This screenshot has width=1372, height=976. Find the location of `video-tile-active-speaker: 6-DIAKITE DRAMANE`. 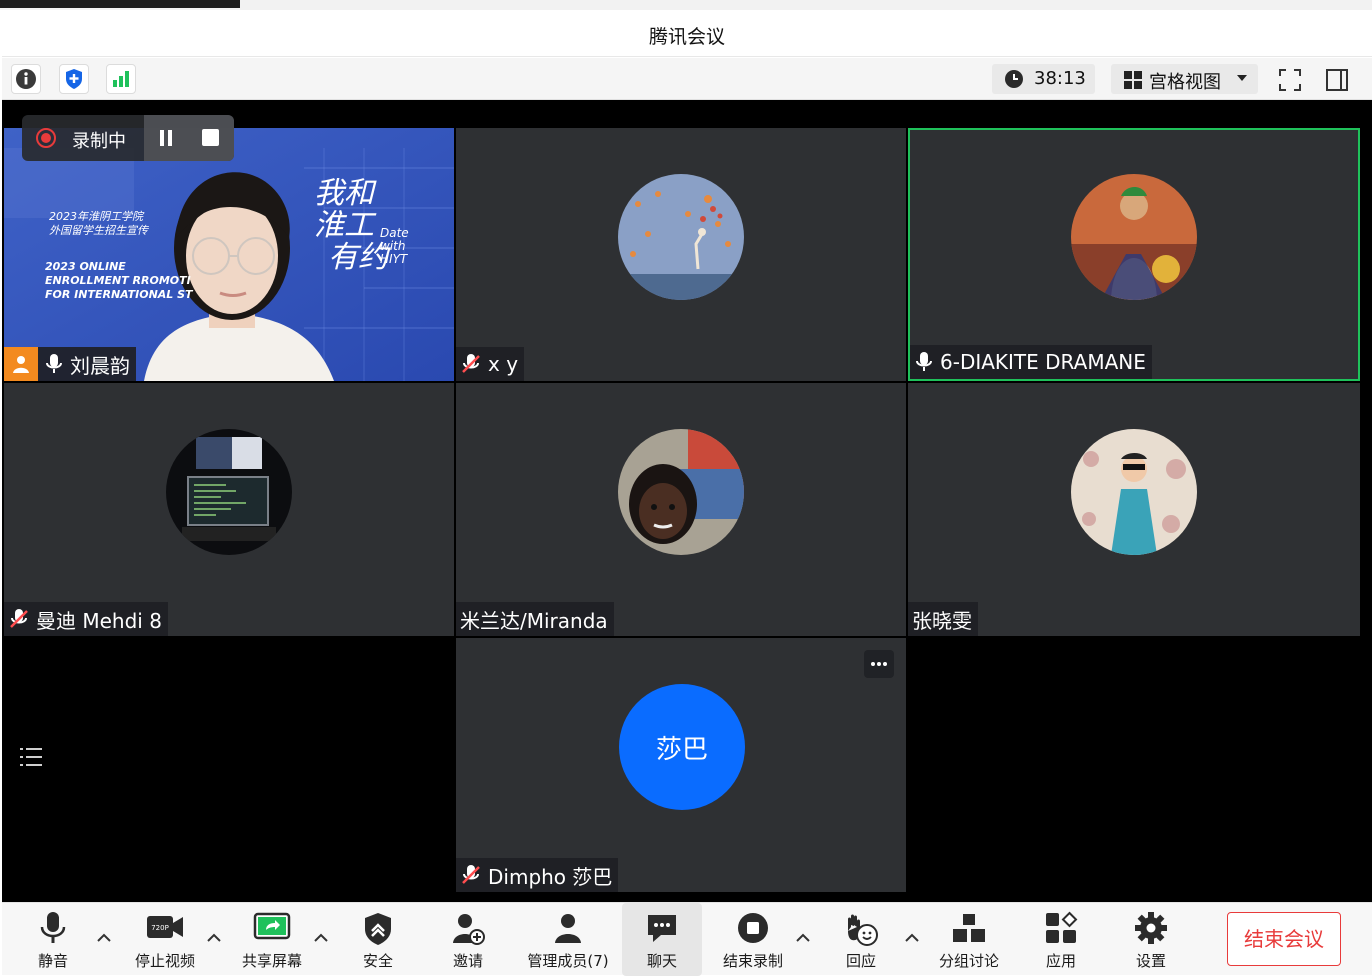

video-tile-active-speaker: 6-DIAKITE DRAMANE is located at coordinates (1134, 254).